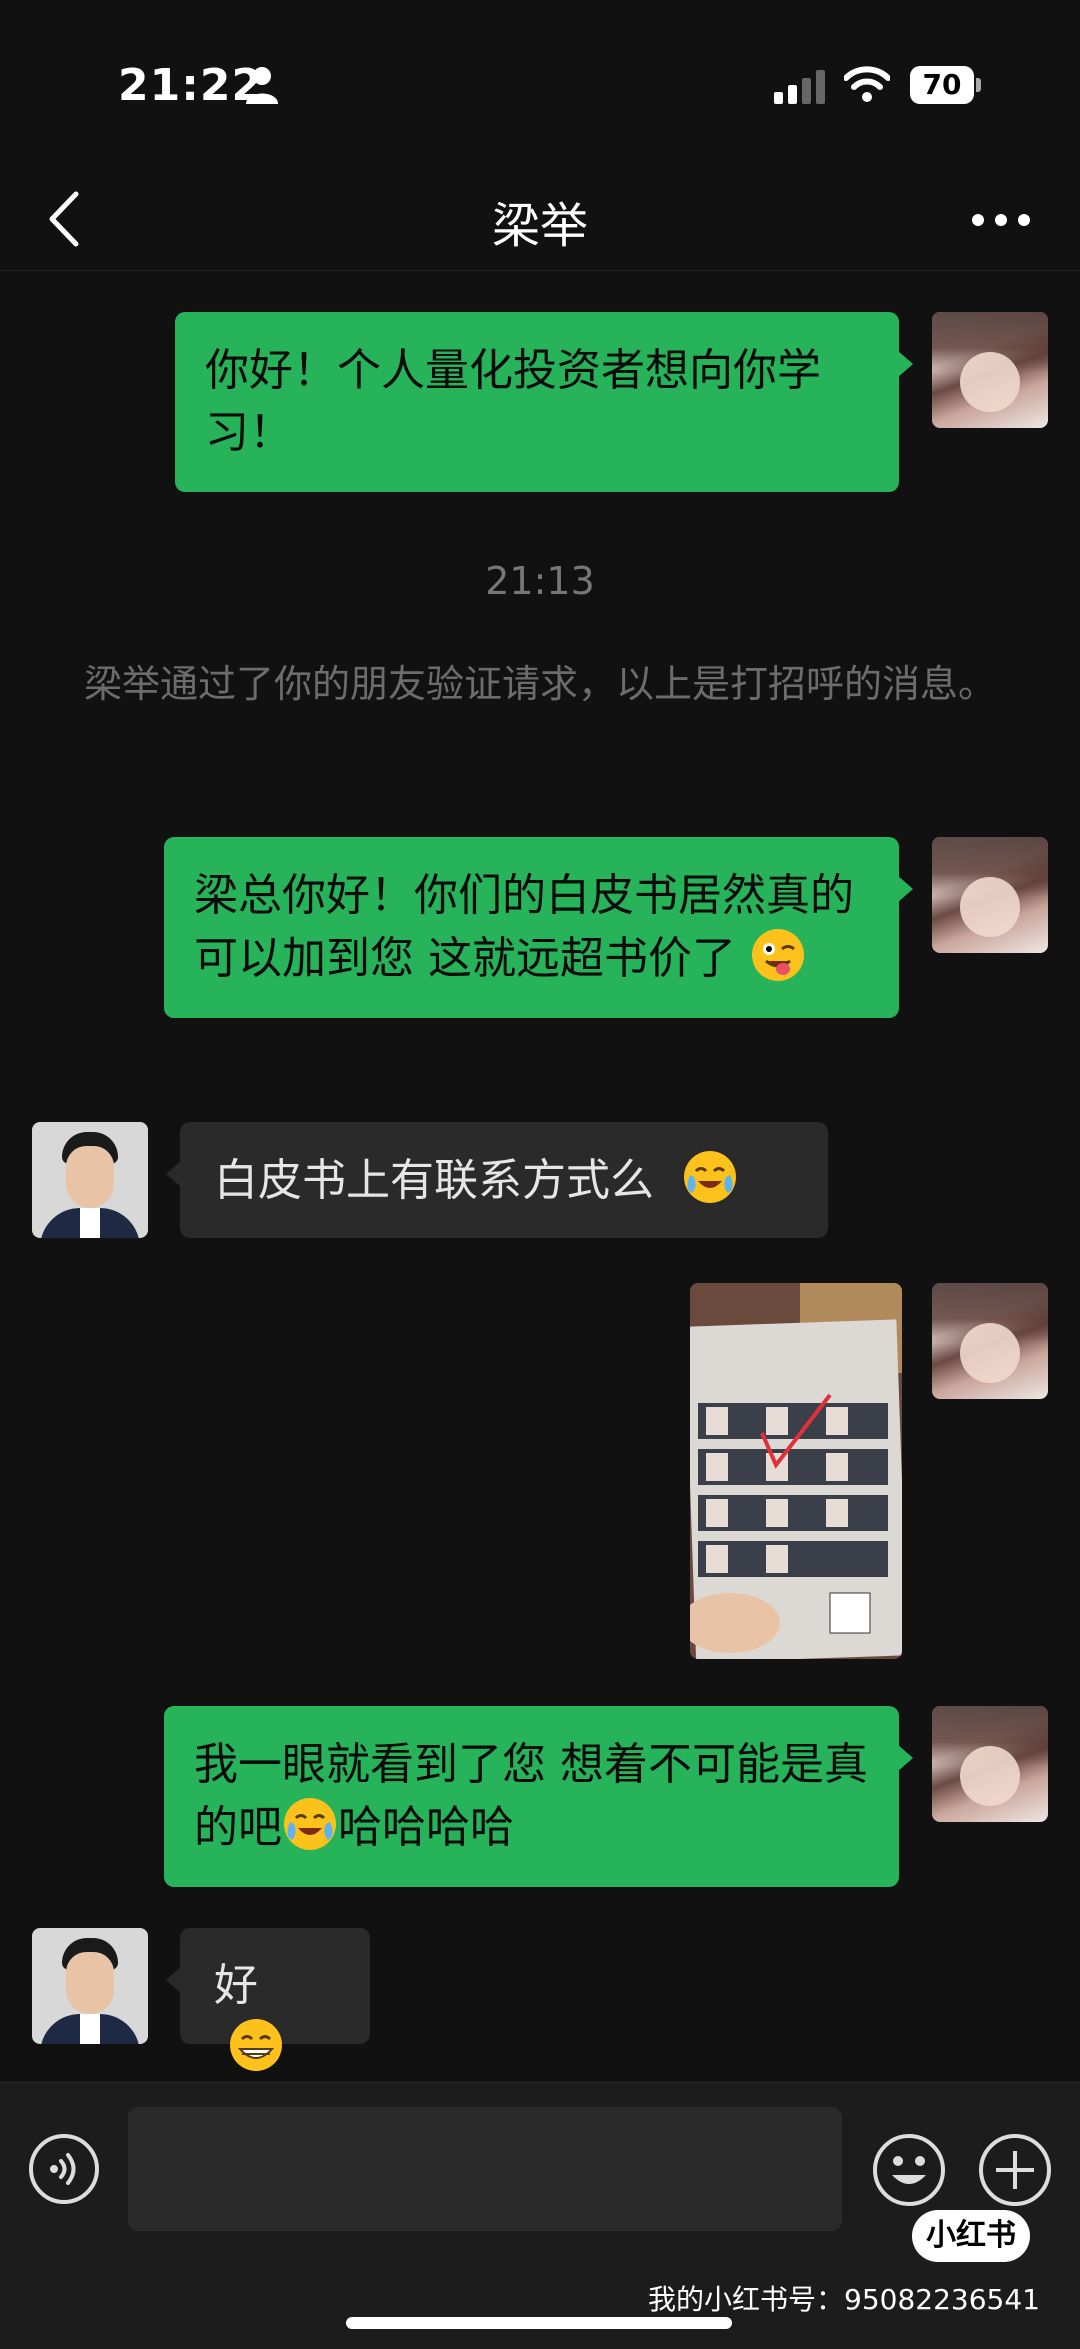 Image resolution: width=1080 pixels, height=2349 pixels. What do you see at coordinates (971, 2236) in the screenshot?
I see `xiaohongshu-logo: 小红书` at bounding box center [971, 2236].